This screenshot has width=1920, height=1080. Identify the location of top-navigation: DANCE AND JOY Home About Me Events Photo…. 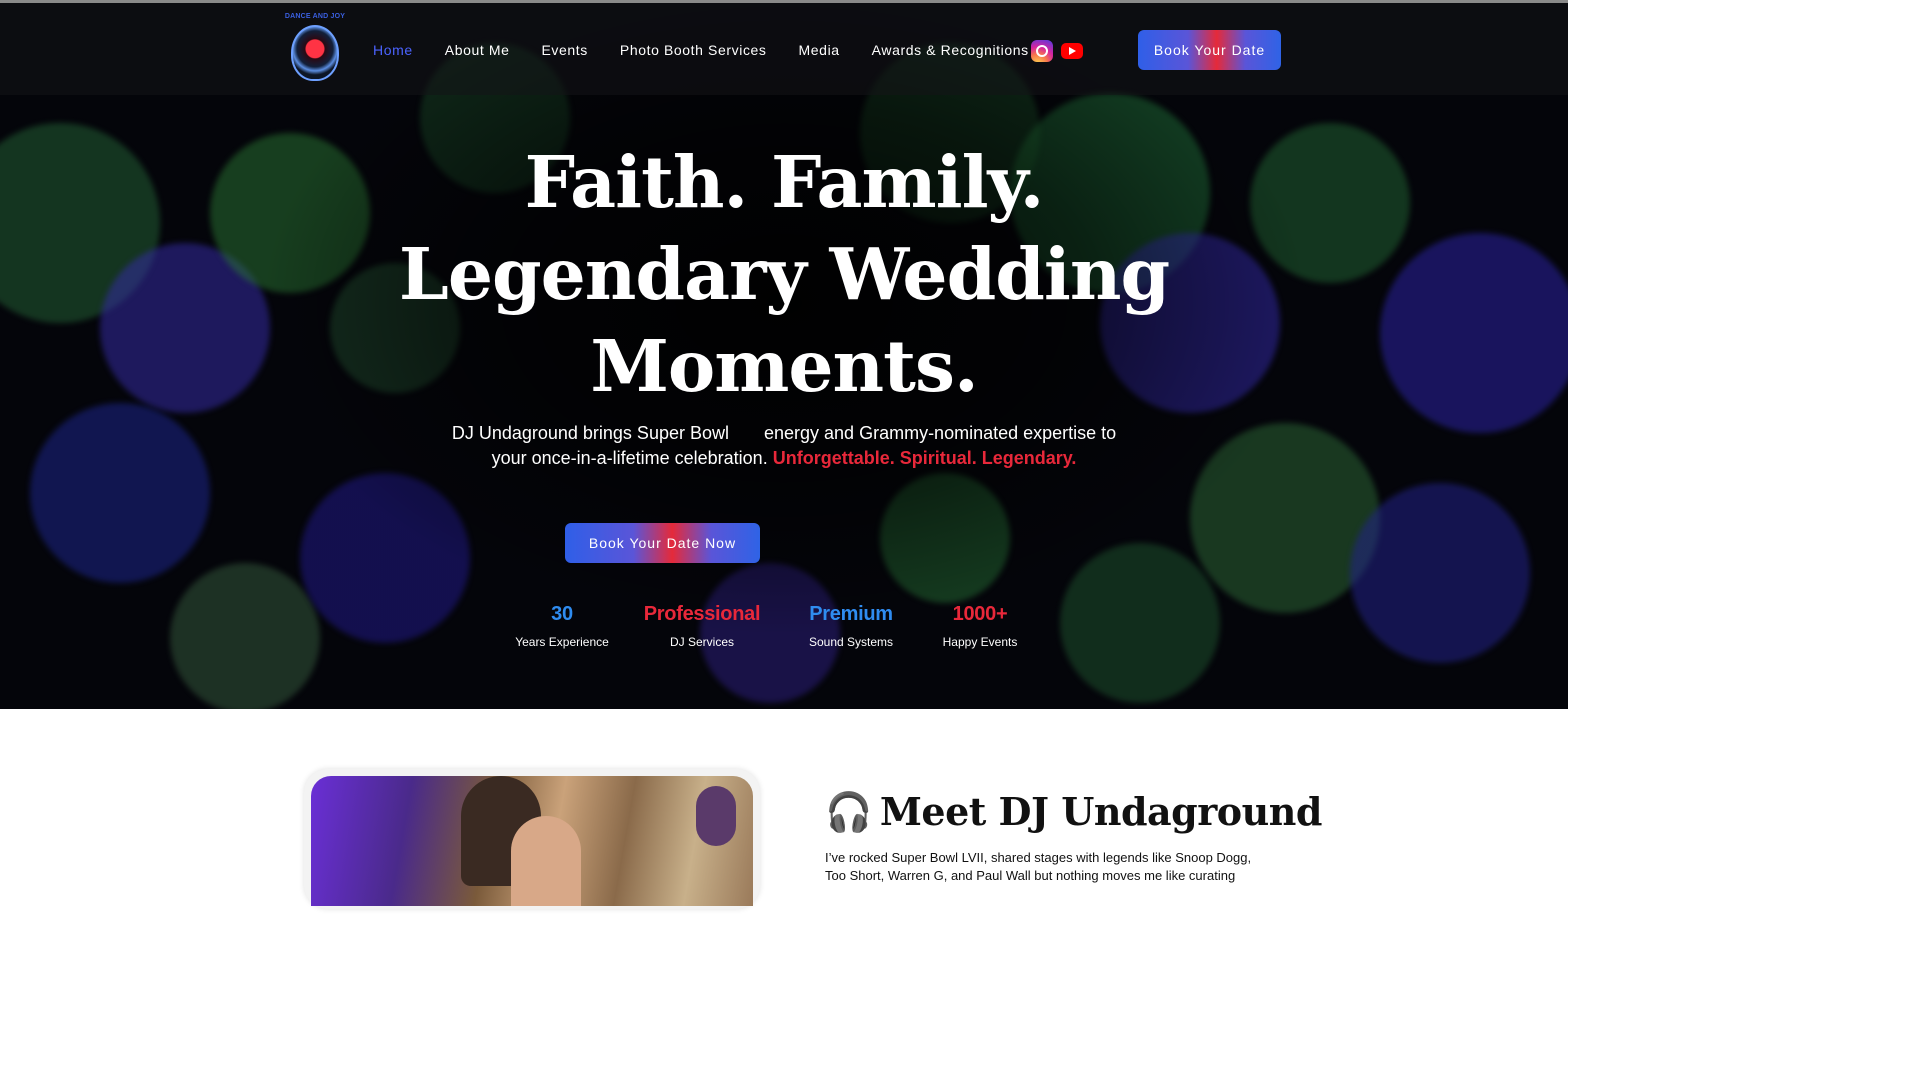
(784, 49).